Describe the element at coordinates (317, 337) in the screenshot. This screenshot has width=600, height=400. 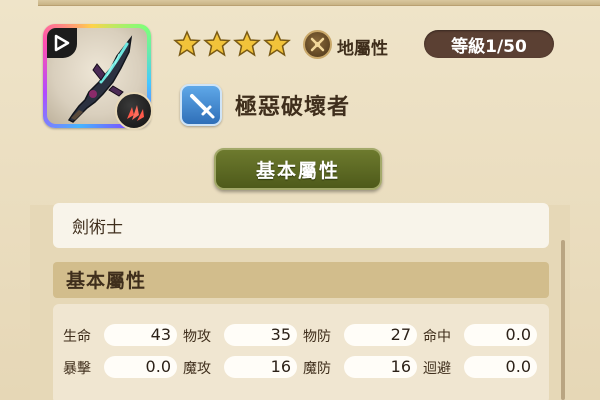
I see `stat-label-pdef: 物防` at that location.